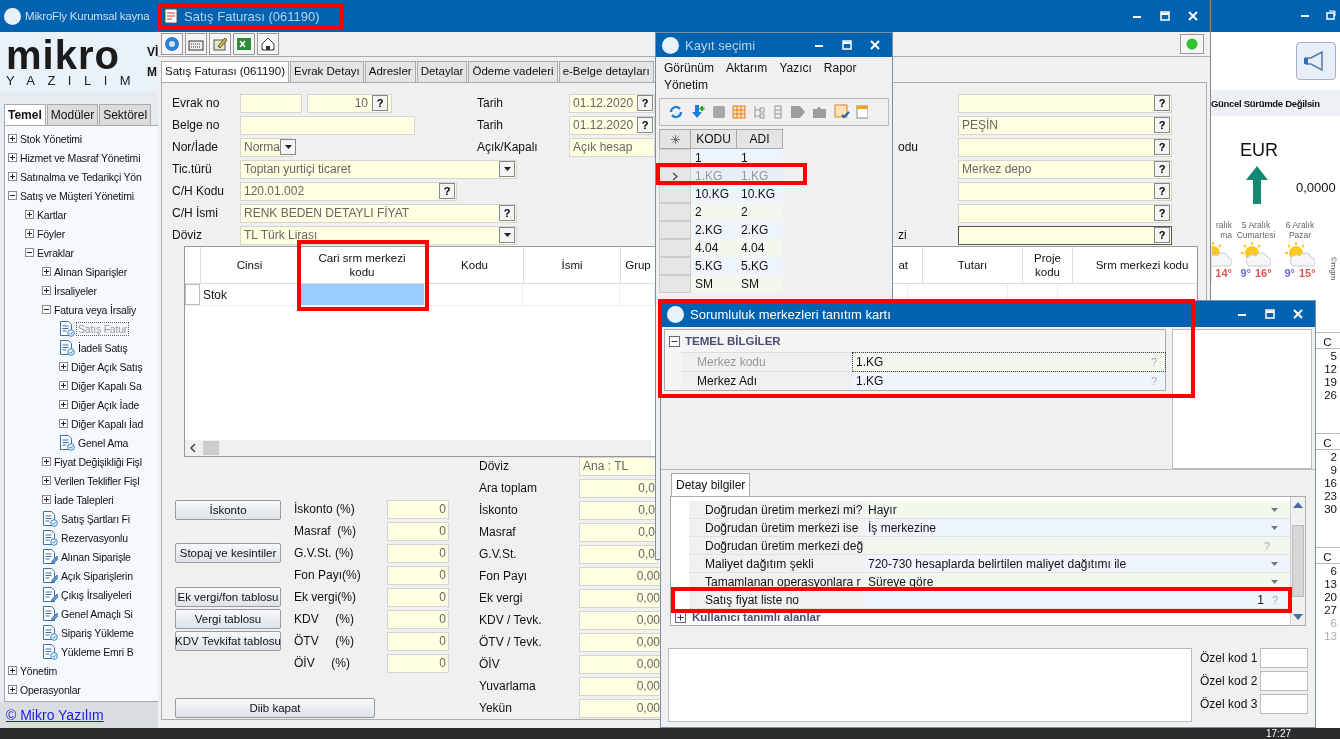 This screenshot has width=1340, height=739. What do you see at coordinates (228, 619) in the screenshot?
I see `action-button: Vergi tablosu` at bounding box center [228, 619].